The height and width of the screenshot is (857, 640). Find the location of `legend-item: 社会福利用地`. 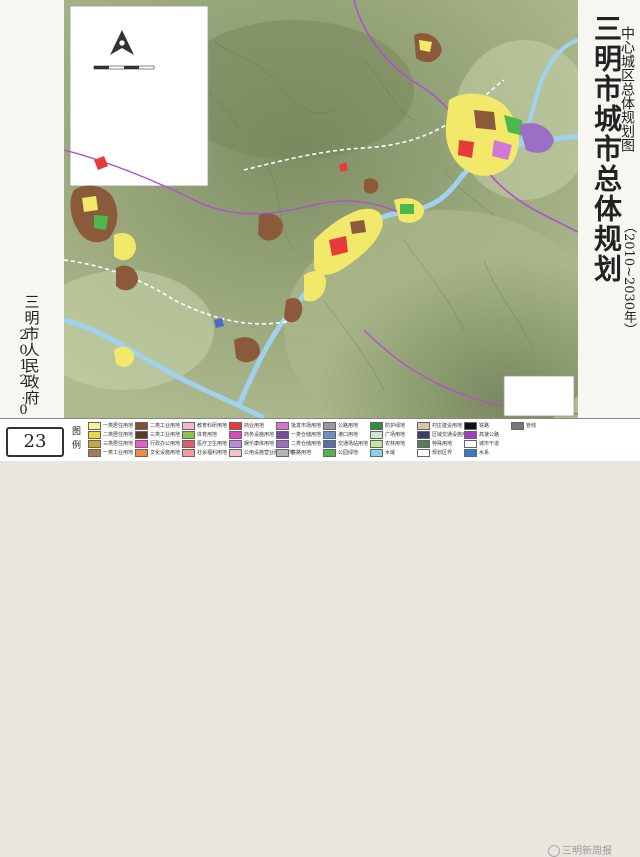

legend-item: 社会福利用地 is located at coordinates (205, 452).